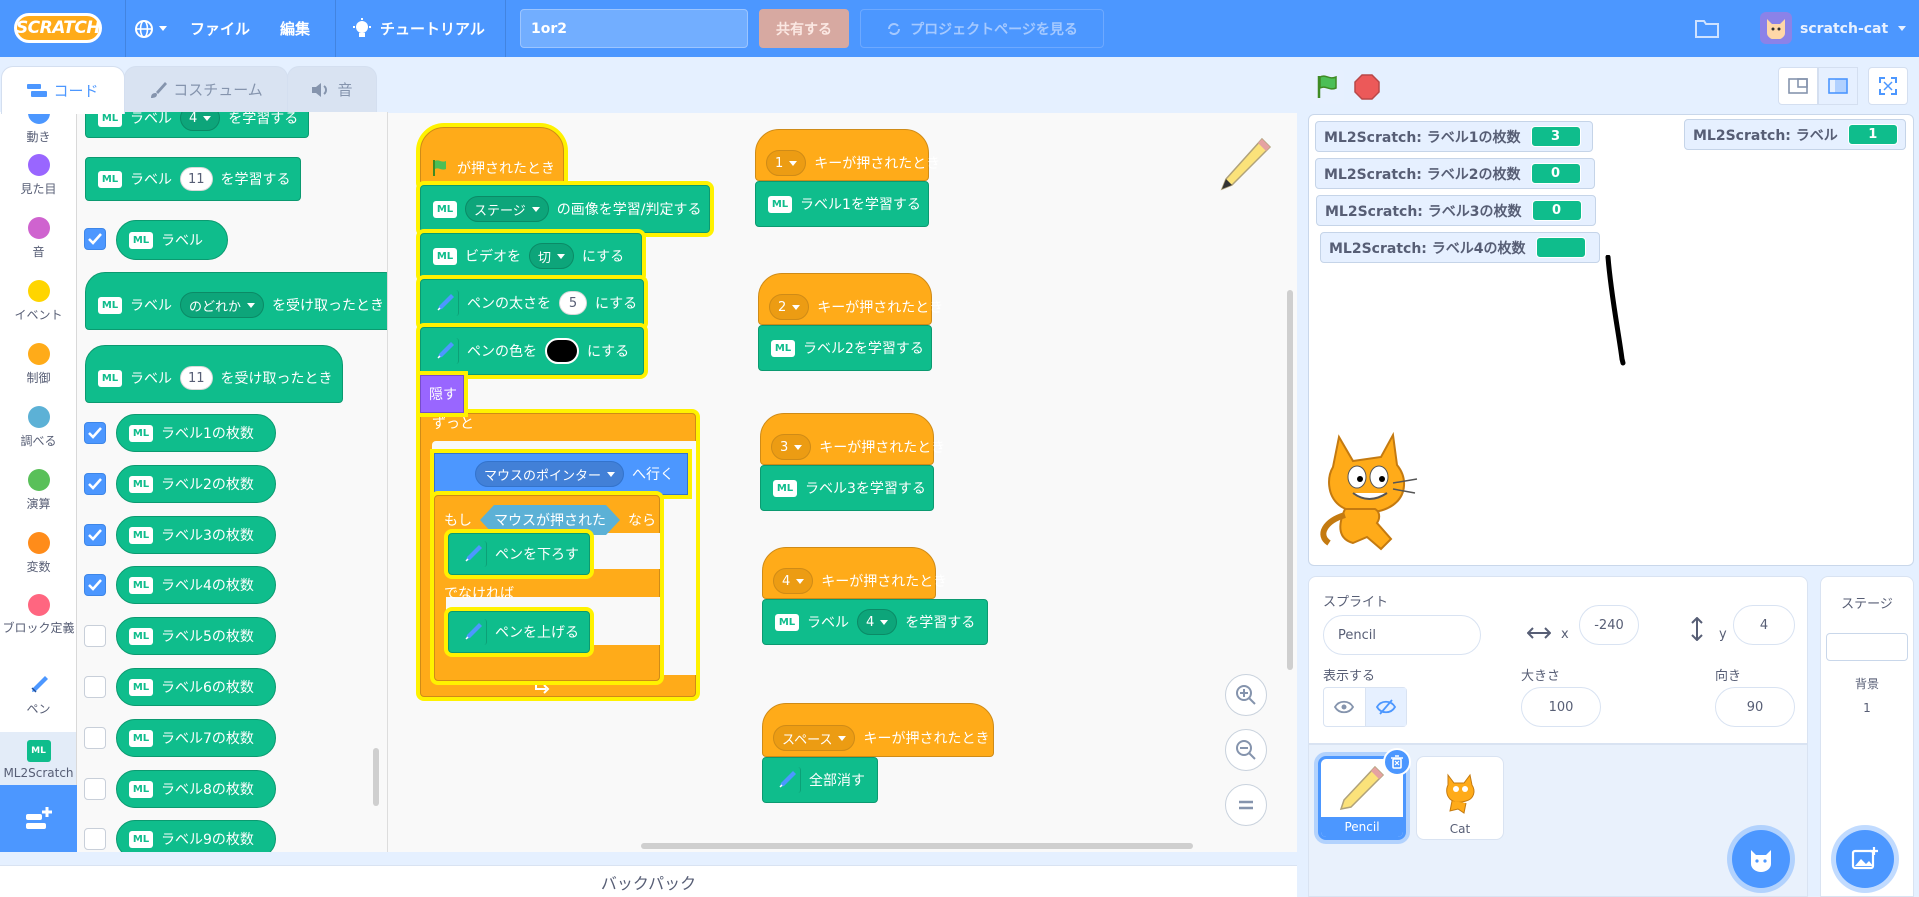  Describe the element at coordinates (878, 730) in the screenshot. I see `when-space-pressed-block: スペース キーが押されたとき` at that location.